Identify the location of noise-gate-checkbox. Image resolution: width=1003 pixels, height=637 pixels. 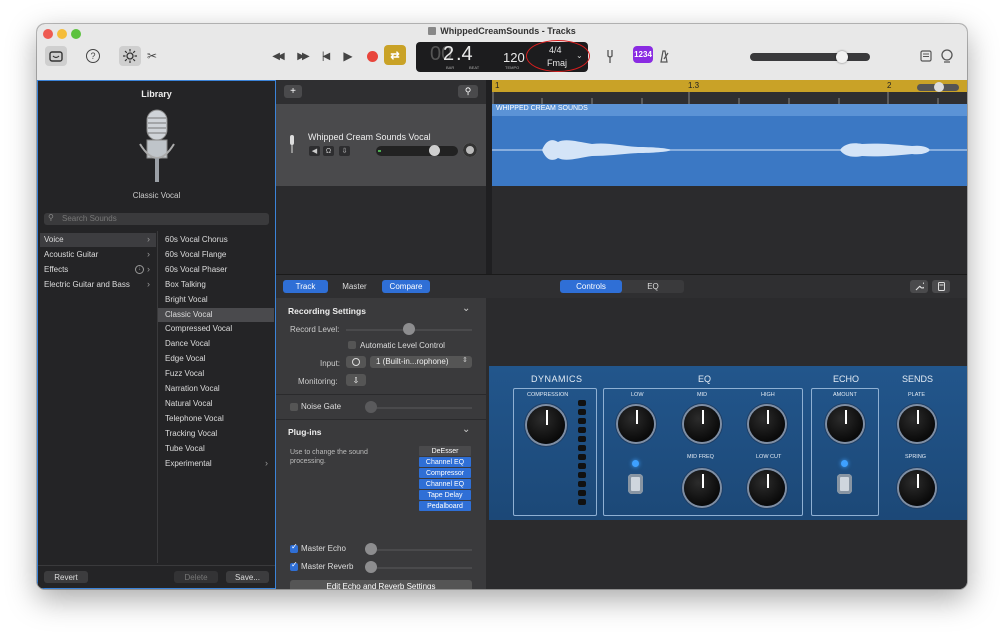
(294, 407).